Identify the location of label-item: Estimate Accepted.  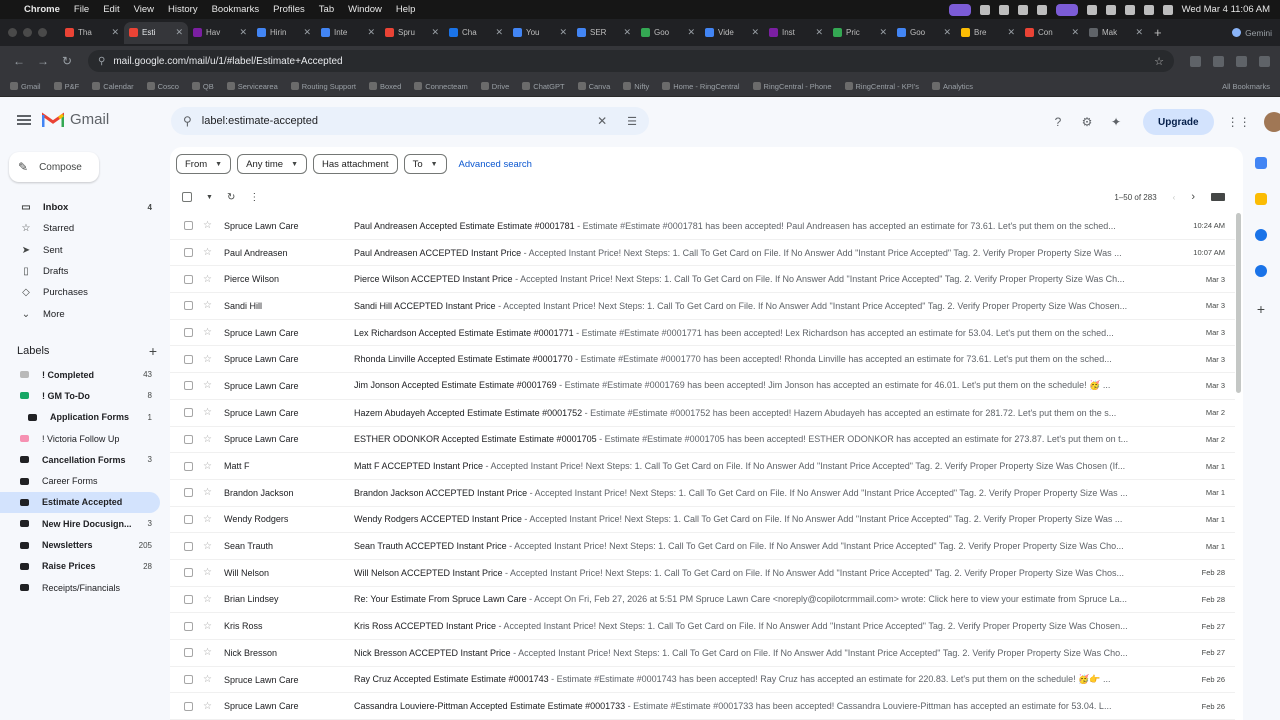
(80, 502).